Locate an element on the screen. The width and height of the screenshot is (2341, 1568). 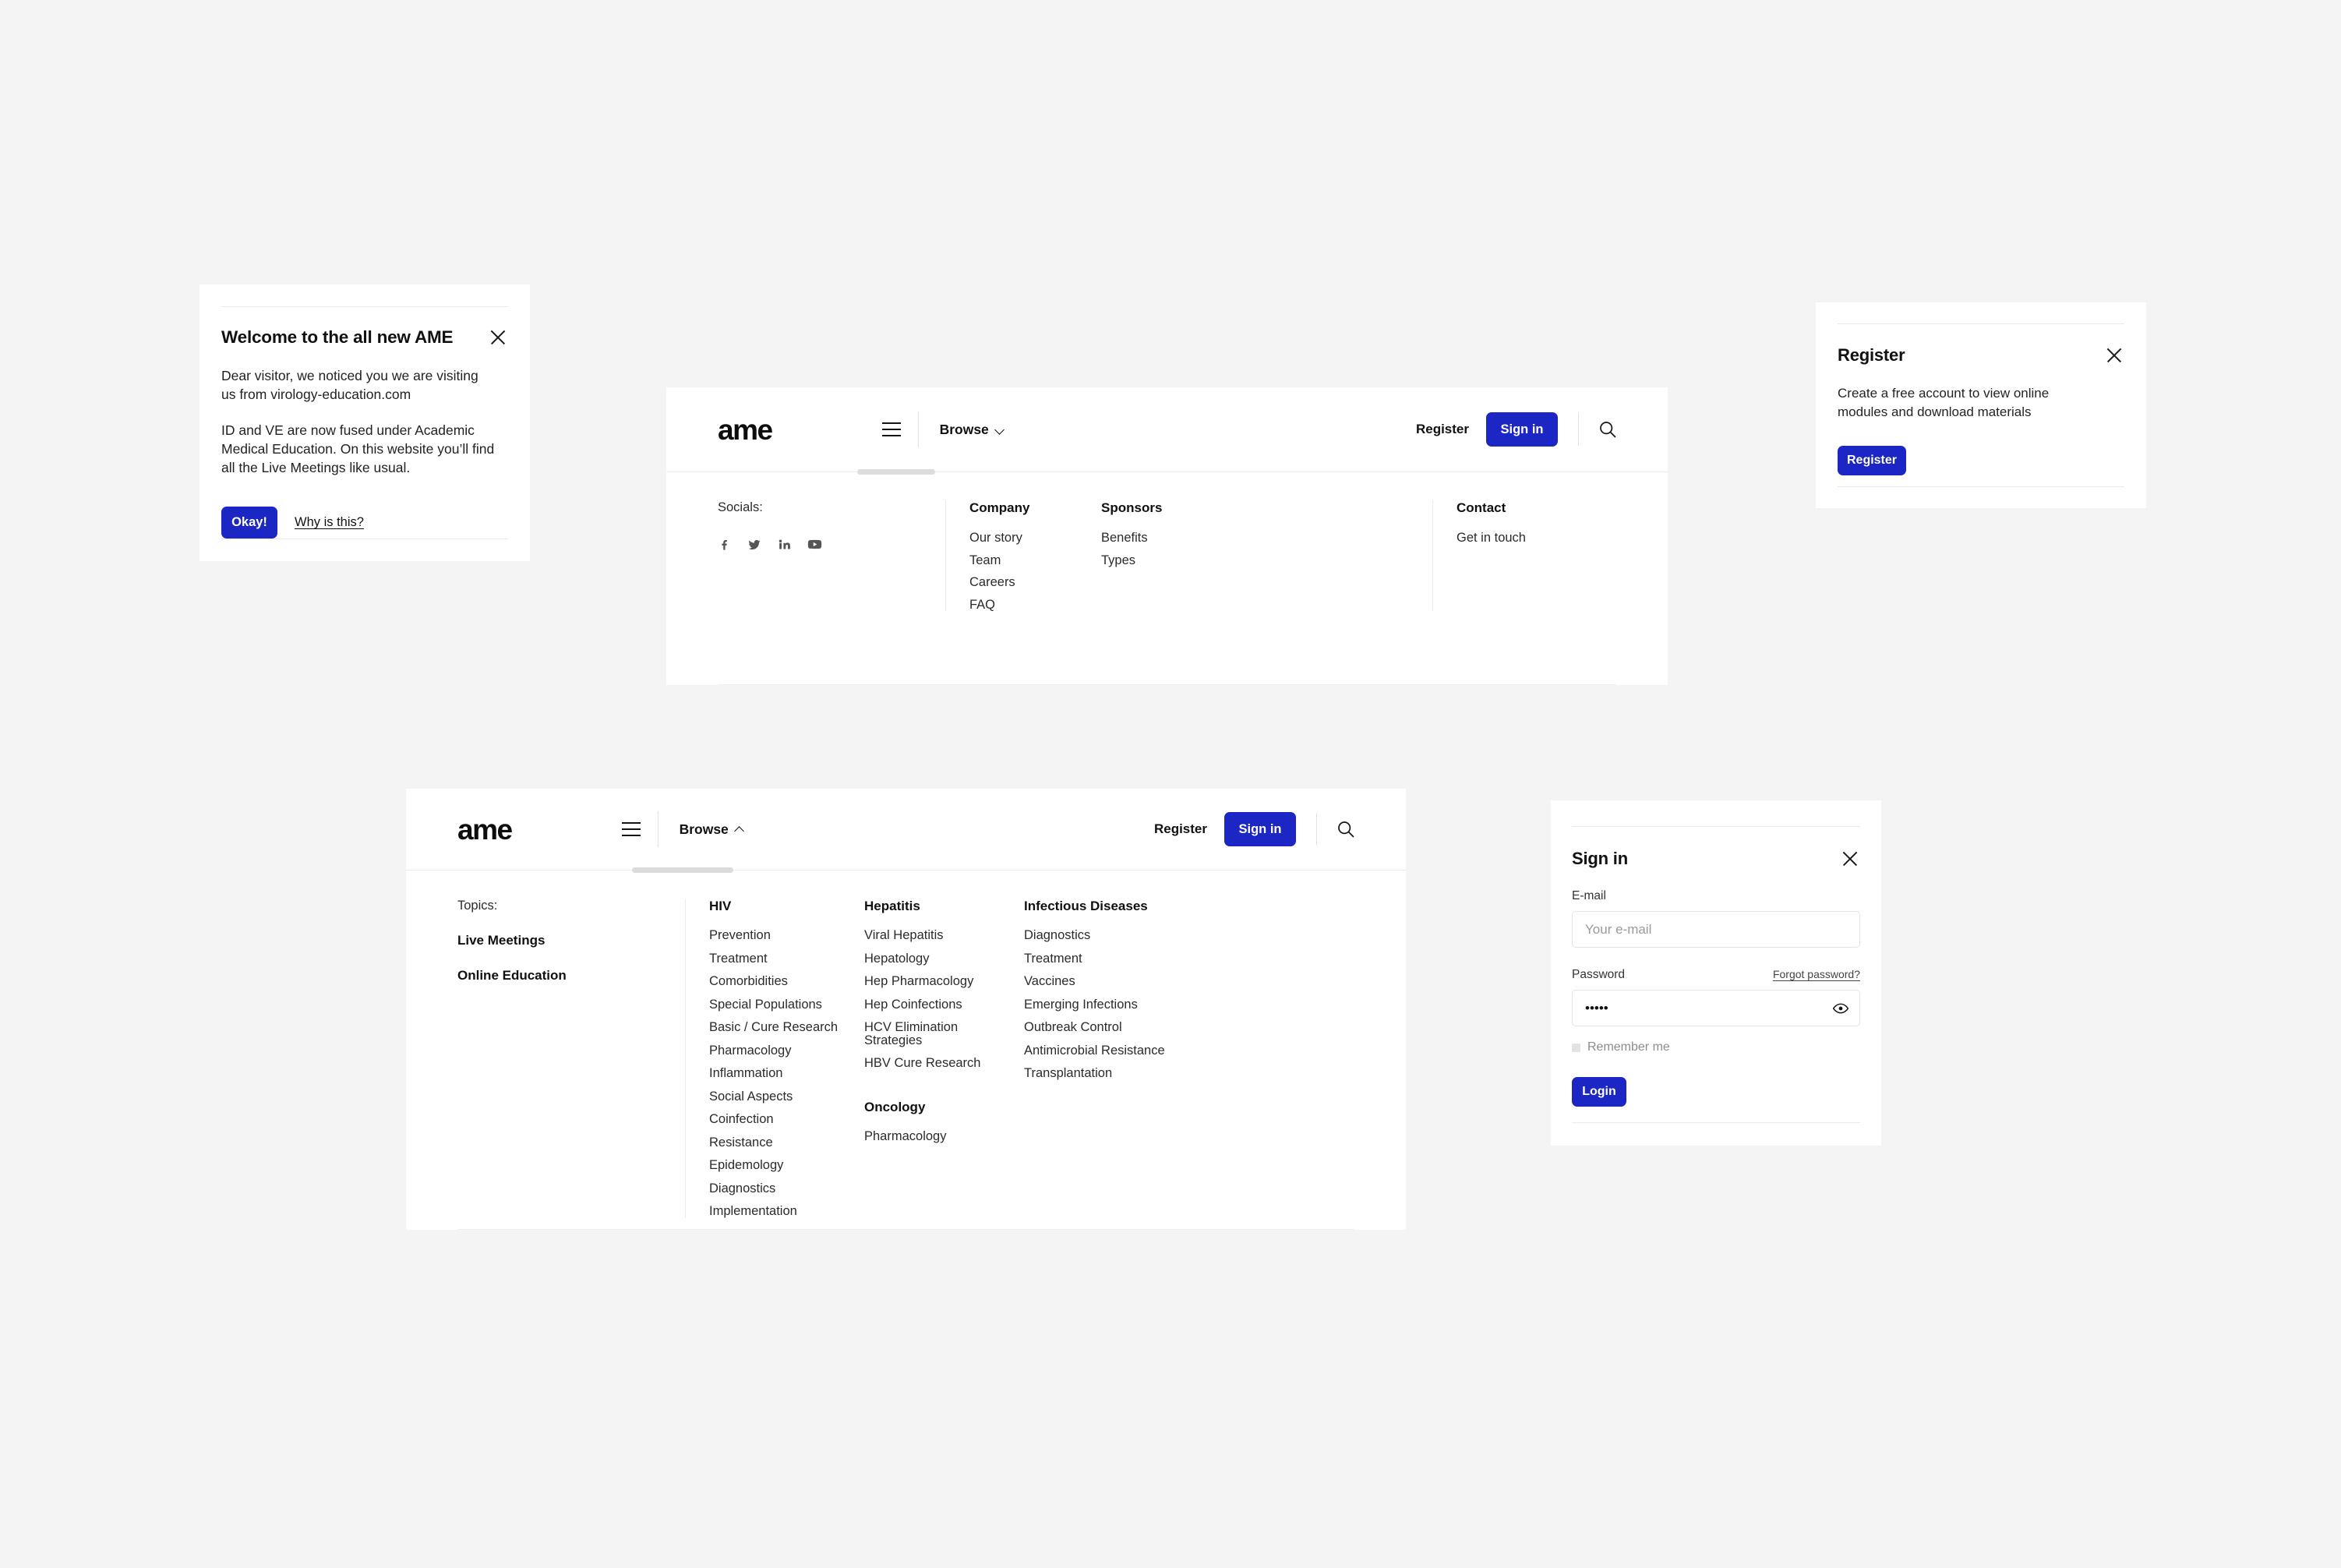
topics-label: Topics: is located at coordinates (478, 906).